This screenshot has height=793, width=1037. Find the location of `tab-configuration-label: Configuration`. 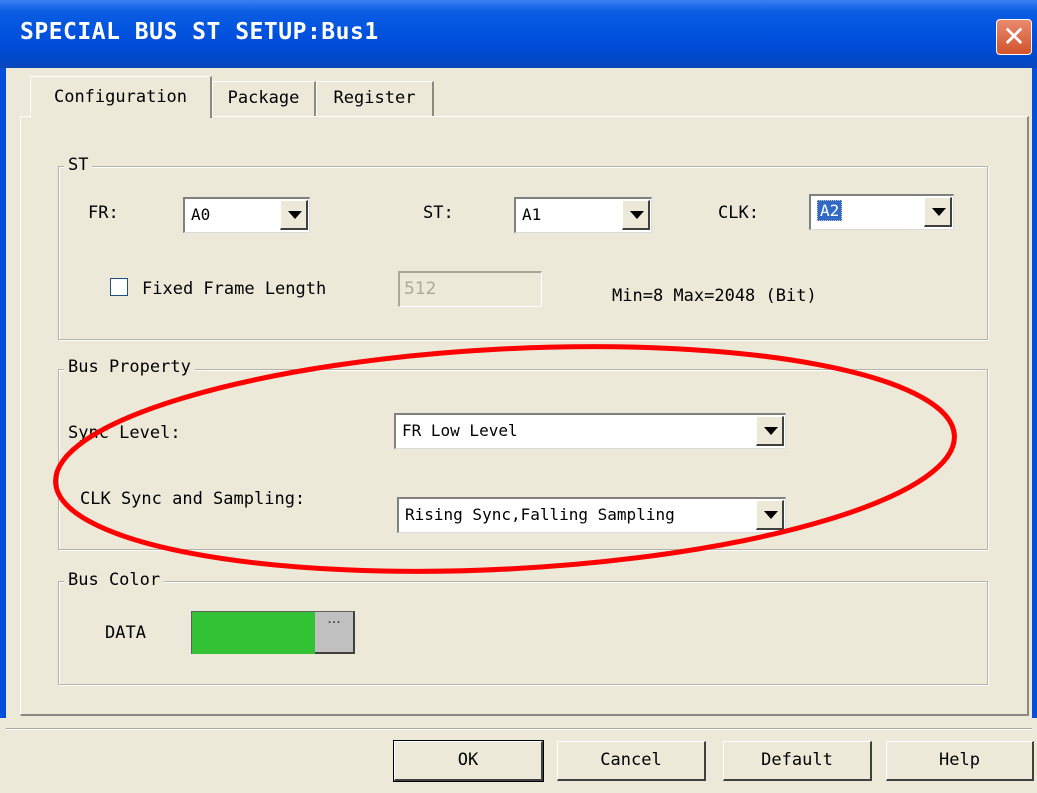

tab-configuration-label: Configuration is located at coordinates (120, 97).